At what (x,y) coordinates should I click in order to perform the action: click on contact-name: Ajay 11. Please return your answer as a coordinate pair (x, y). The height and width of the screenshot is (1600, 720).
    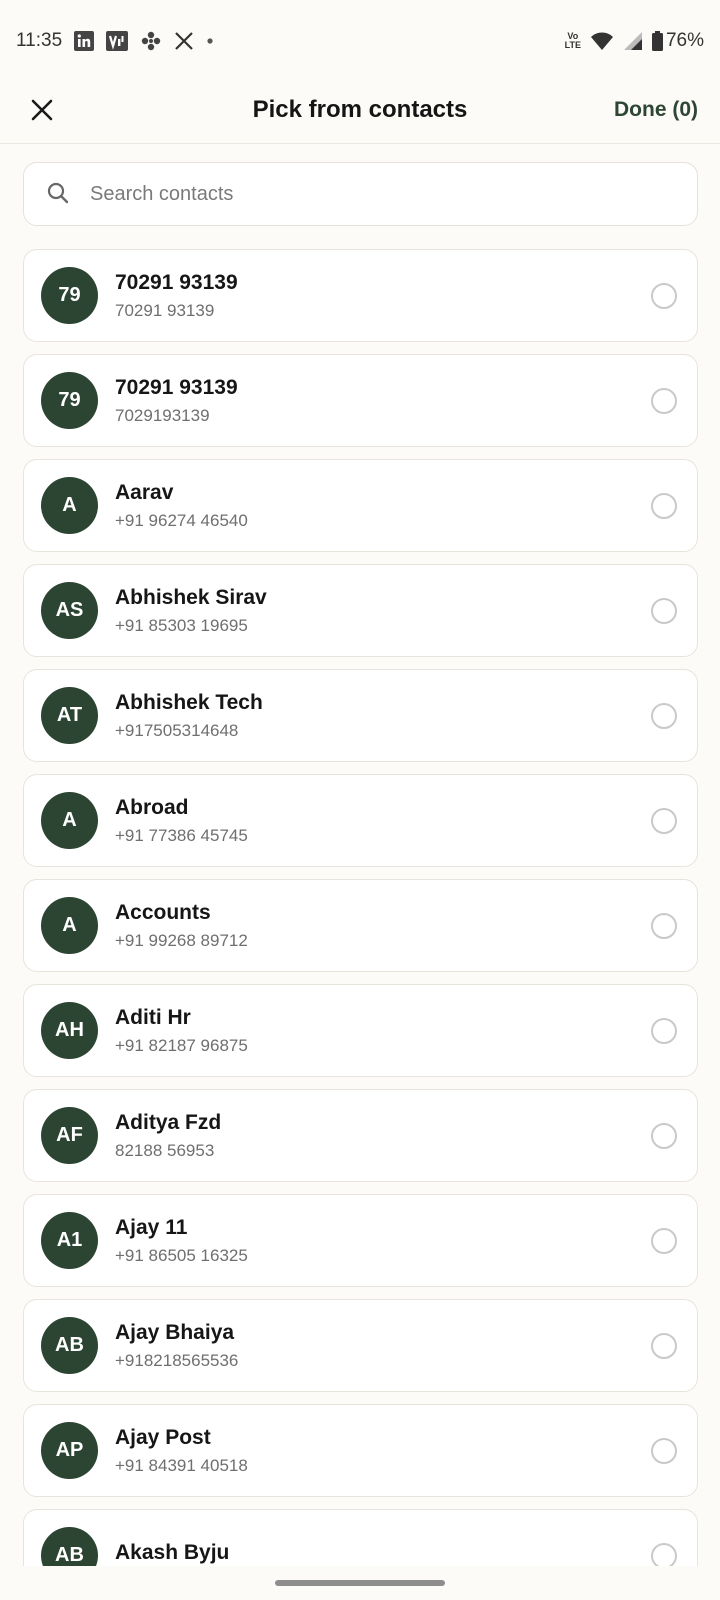
    Looking at the image, I should click on (151, 1227).